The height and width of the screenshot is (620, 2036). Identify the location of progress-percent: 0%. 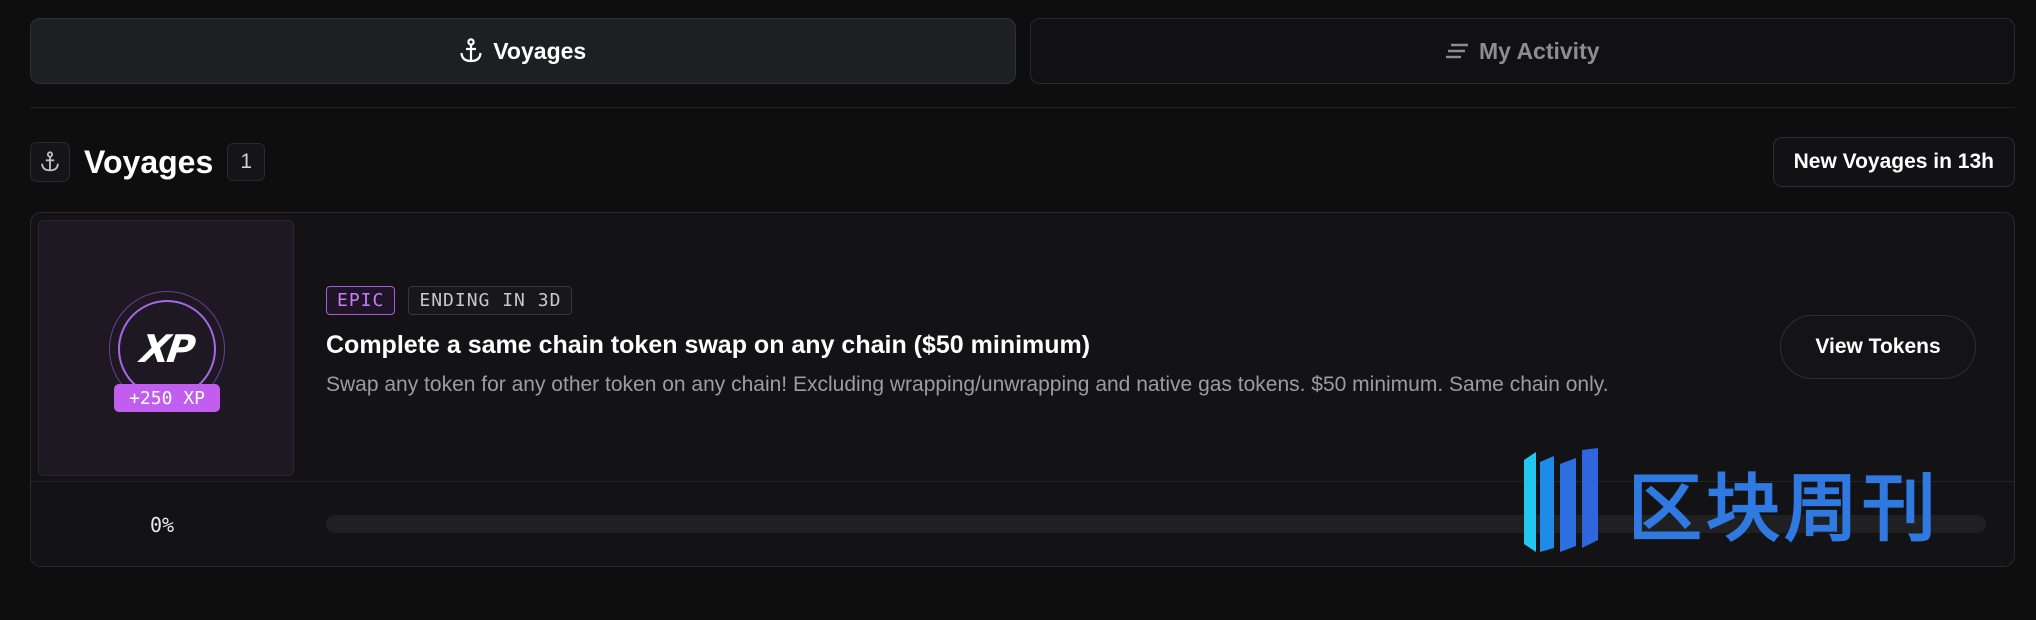
(162, 525).